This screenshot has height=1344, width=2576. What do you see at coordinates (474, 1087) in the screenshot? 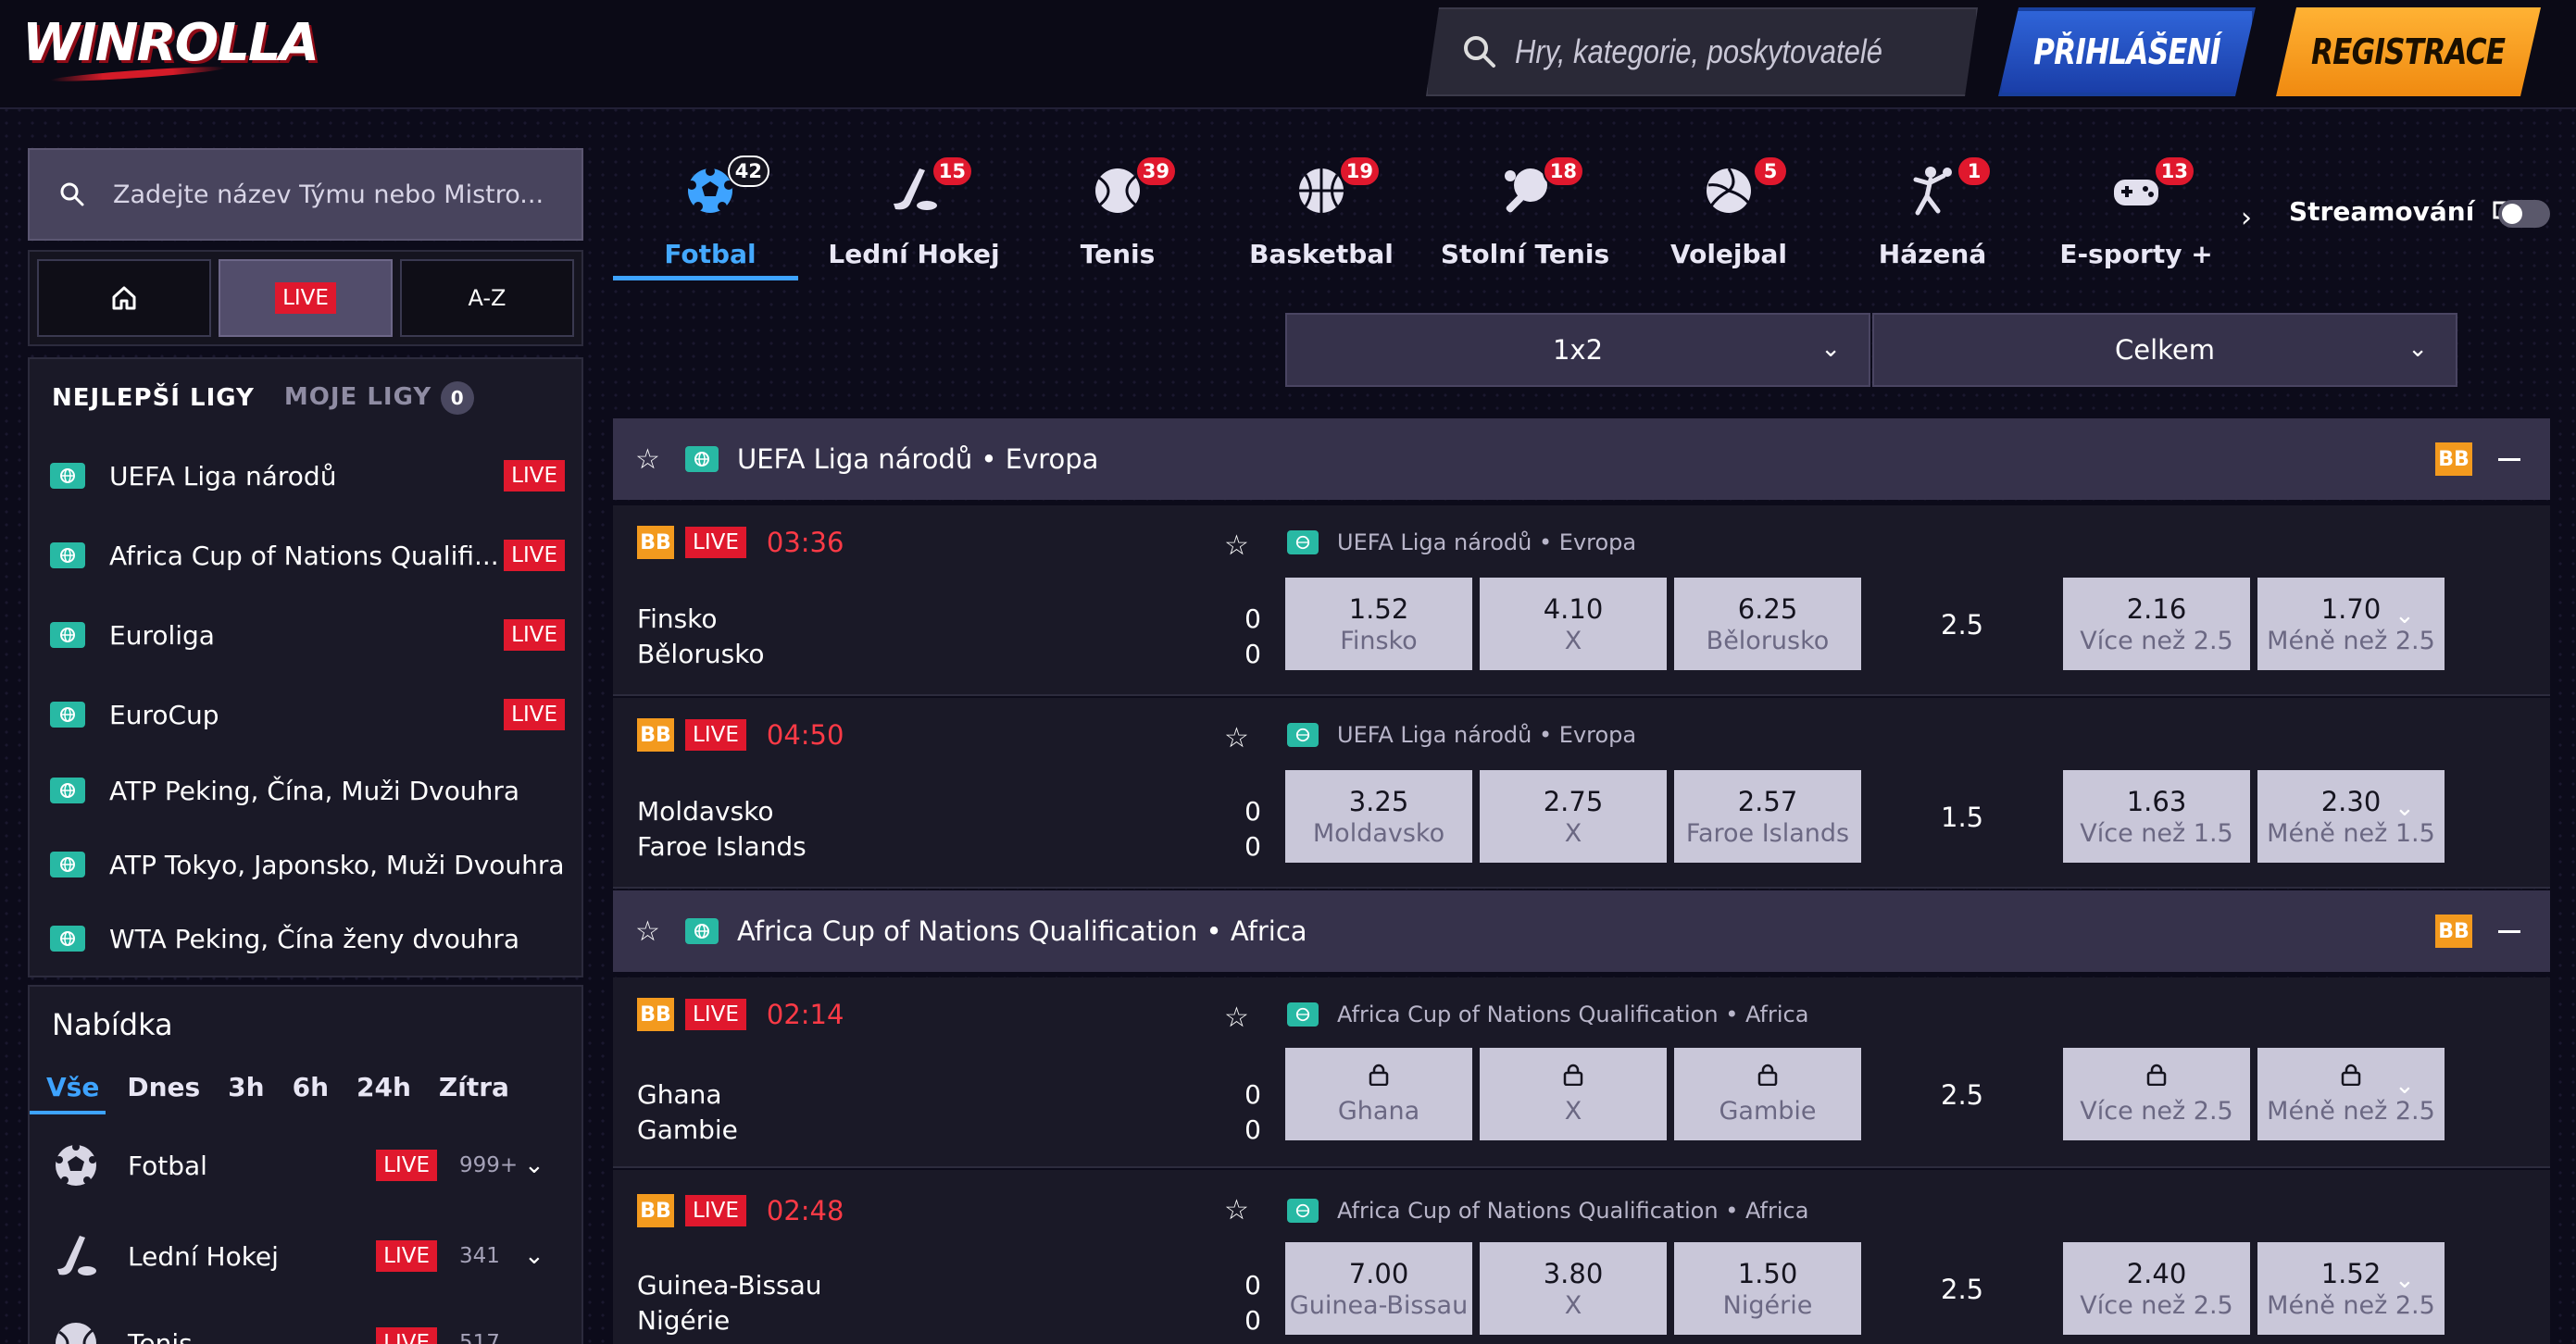
I see `filter-tomorrow: Zítra` at bounding box center [474, 1087].